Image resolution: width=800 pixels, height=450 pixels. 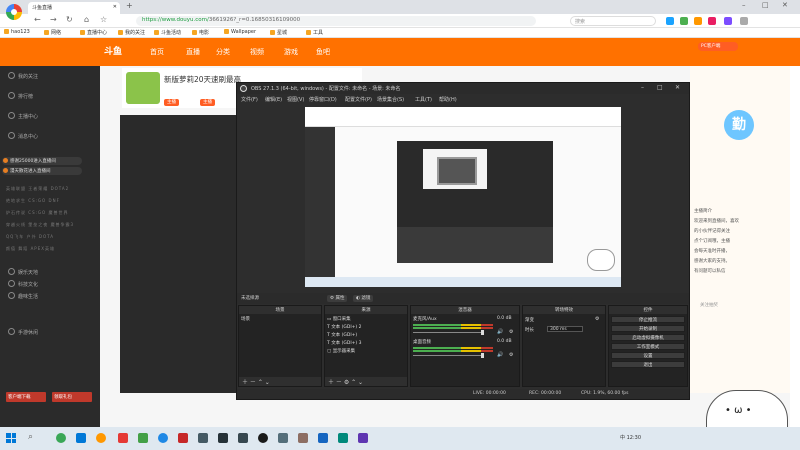 I want to click on new-tab-icon: +, so click(x=129, y=5).